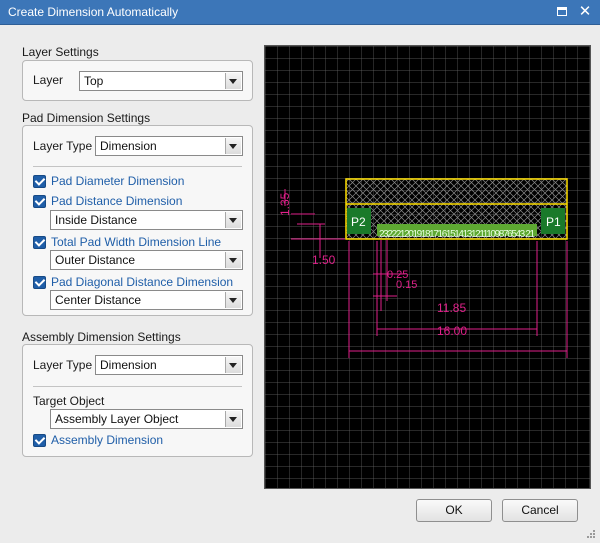 The height and width of the screenshot is (543, 600). What do you see at coordinates (93, 12) in the screenshot?
I see `window-title: Create Dimension Automatically` at bounding box center [93, 12].